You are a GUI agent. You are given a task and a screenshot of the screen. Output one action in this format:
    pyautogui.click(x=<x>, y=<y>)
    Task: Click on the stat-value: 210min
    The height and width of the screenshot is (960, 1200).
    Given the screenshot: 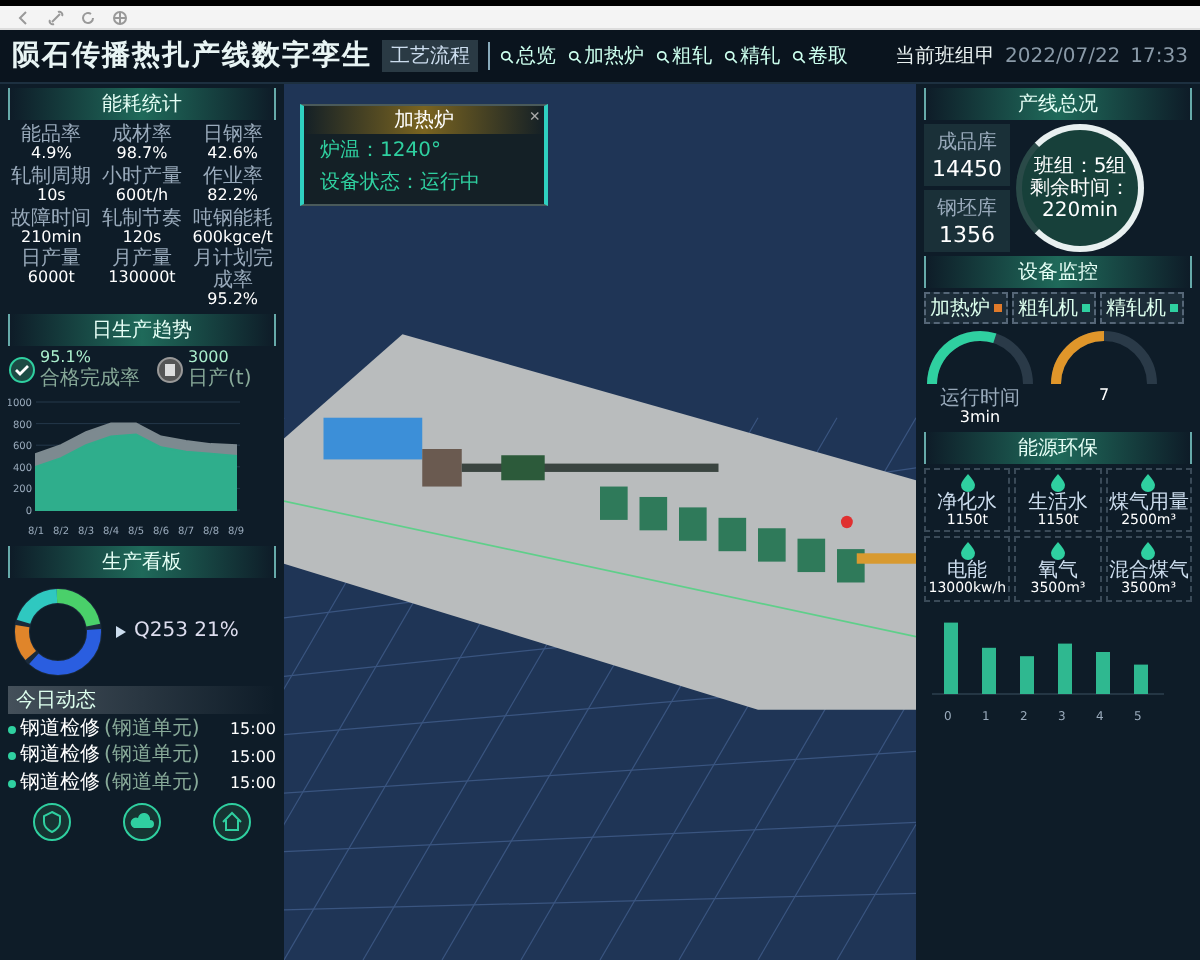 What is the action you would take?
    pyautogui.click(x=51, y=238)
    